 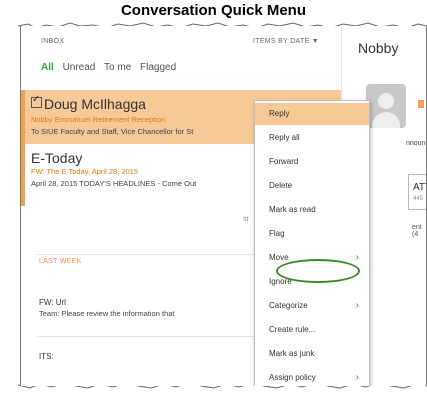 What do you see at coordinates (315, 41) in the screenshot?
I see `caret-down-icon: ▼` at bounding box center [315, 41].